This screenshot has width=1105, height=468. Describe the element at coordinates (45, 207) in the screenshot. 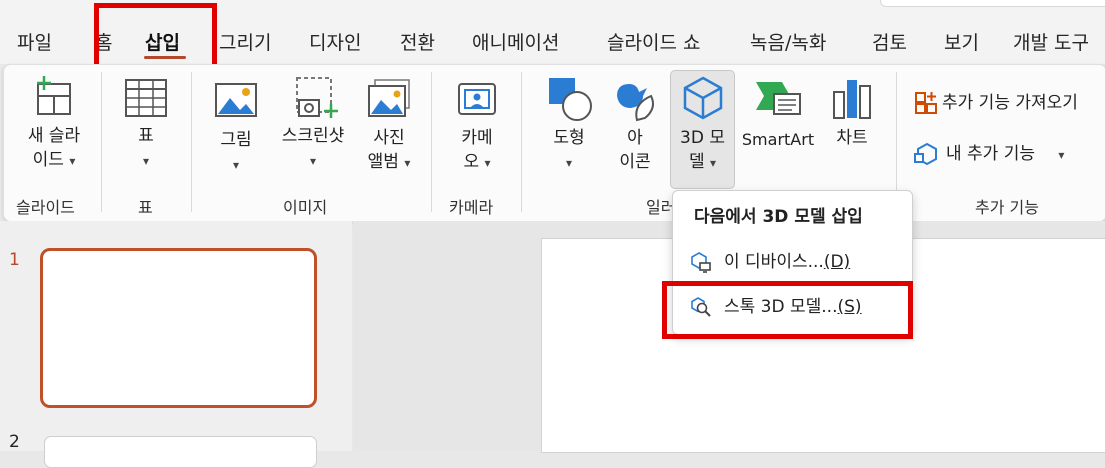

I see `group-label-slides: 슬라이드` at that location.